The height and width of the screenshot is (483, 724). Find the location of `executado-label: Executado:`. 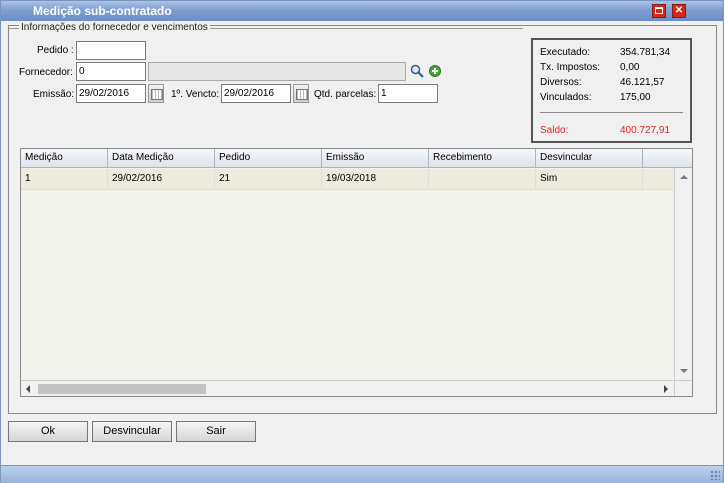

executado-label: Executado: is located at coordinates (565, 52).